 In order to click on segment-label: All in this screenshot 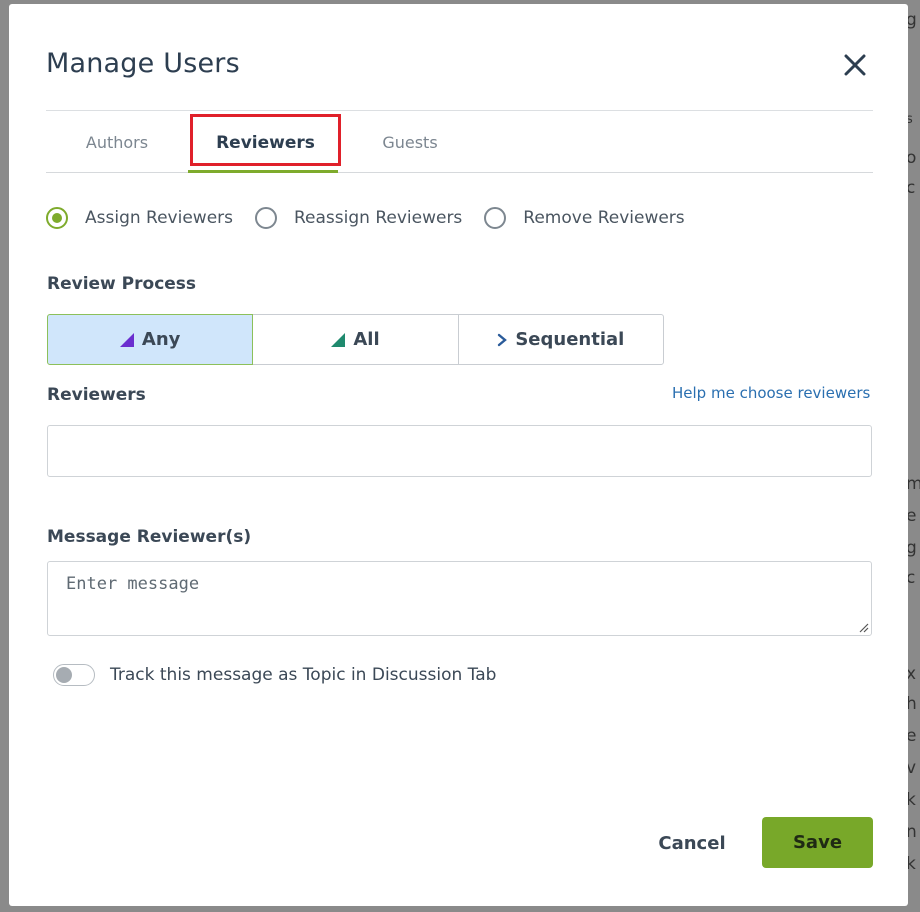, I will do `click(366, 339)`.